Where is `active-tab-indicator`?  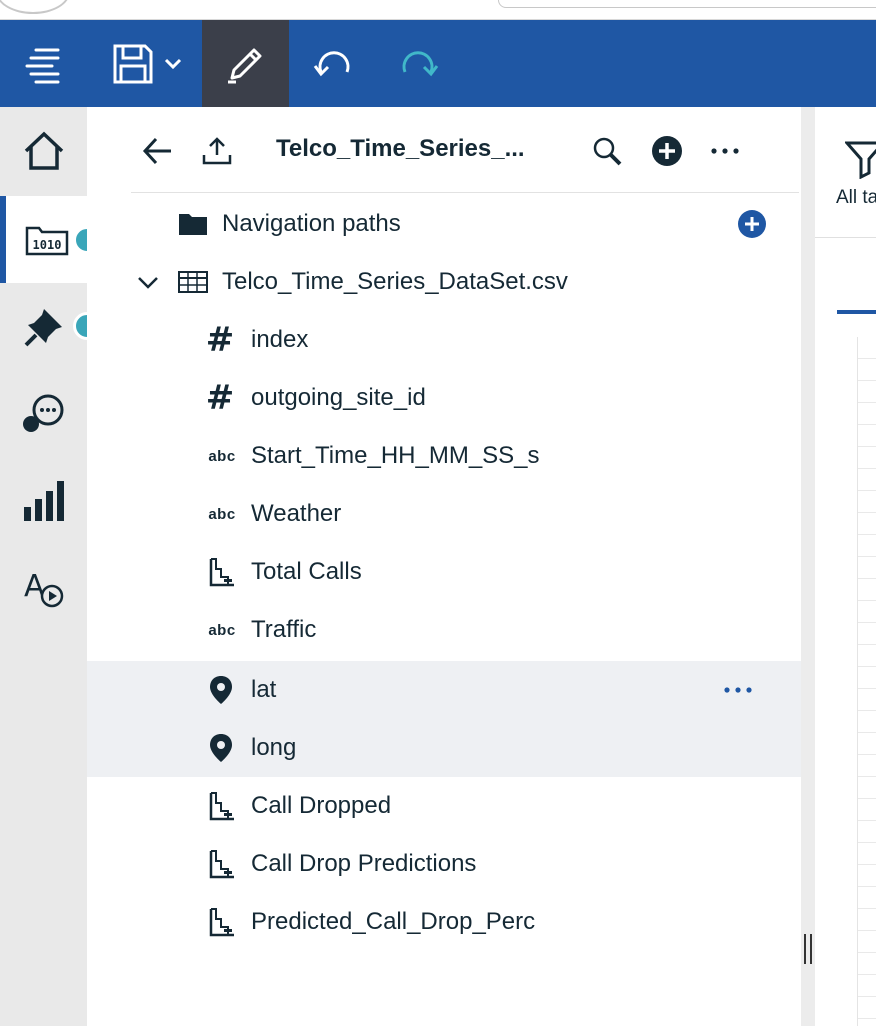
active-tab-indicator is located at coordinates (856, 312).